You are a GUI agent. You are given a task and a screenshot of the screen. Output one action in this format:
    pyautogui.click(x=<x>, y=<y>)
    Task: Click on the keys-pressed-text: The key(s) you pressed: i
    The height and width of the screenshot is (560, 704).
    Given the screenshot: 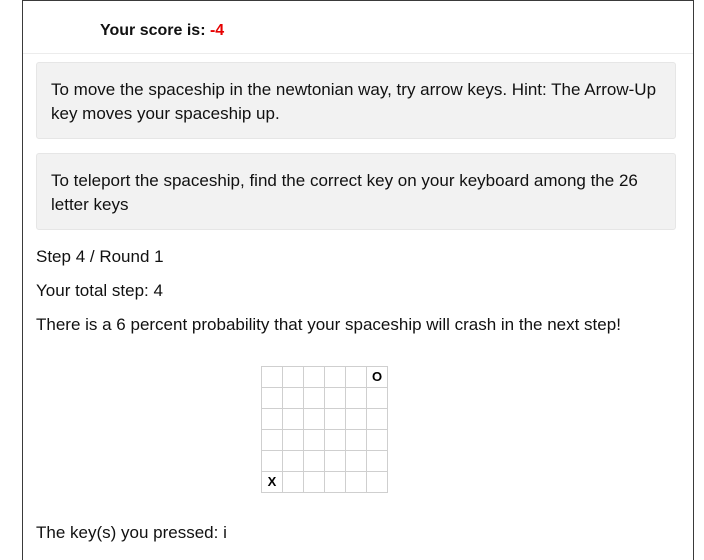 What is the action you would take?
    pyautogui.click(x=131, y=532)
    